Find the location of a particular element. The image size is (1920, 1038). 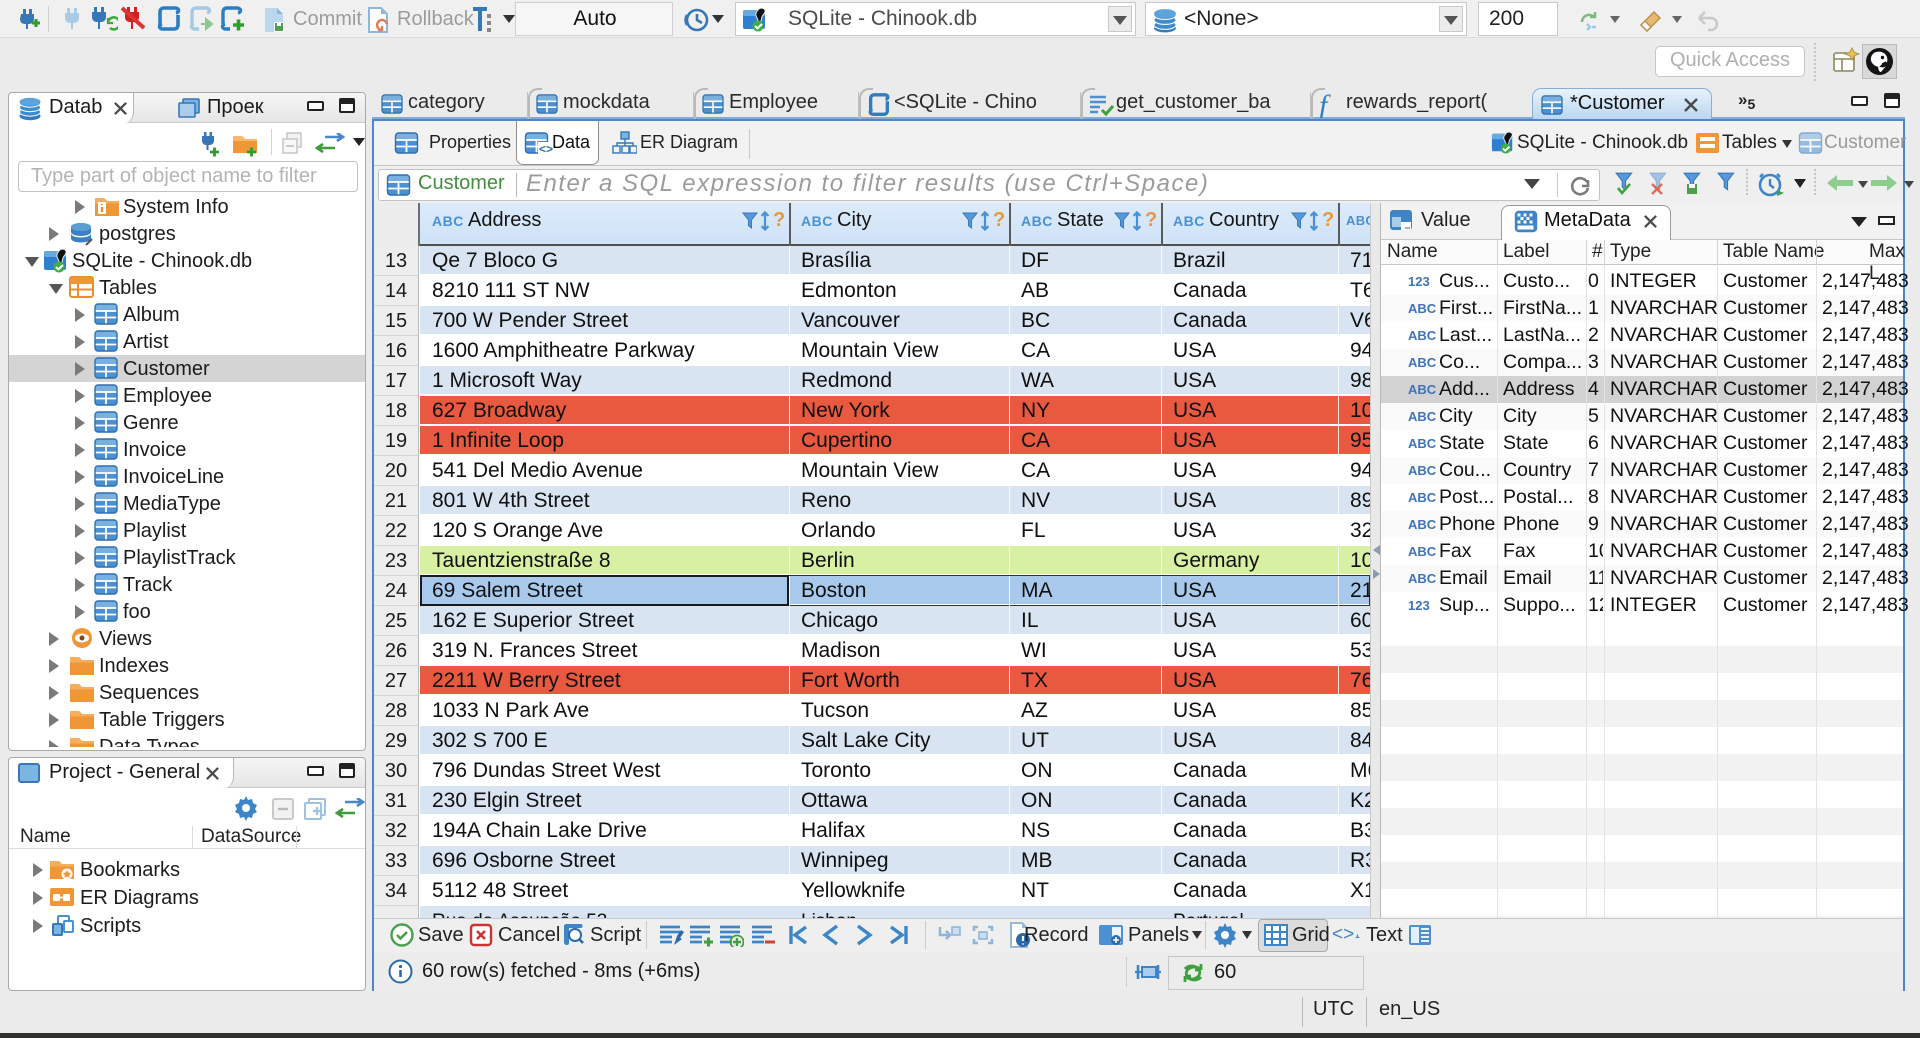

svg-text: f is located at coordinates (1325, 105).